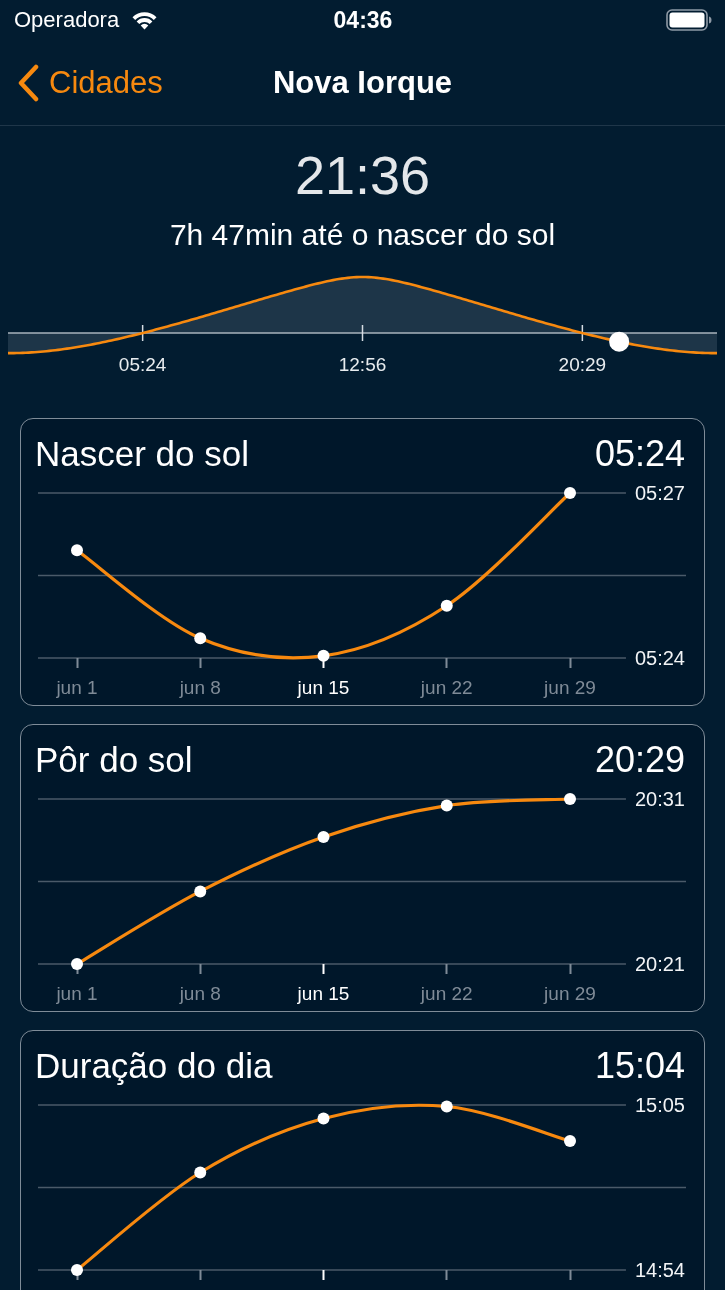 The height and width of the screenshot is (1290, 725). Describe the element at coordinates (114, 760) in the screenshot. I see `card-title: Pôr do sol` at that location.